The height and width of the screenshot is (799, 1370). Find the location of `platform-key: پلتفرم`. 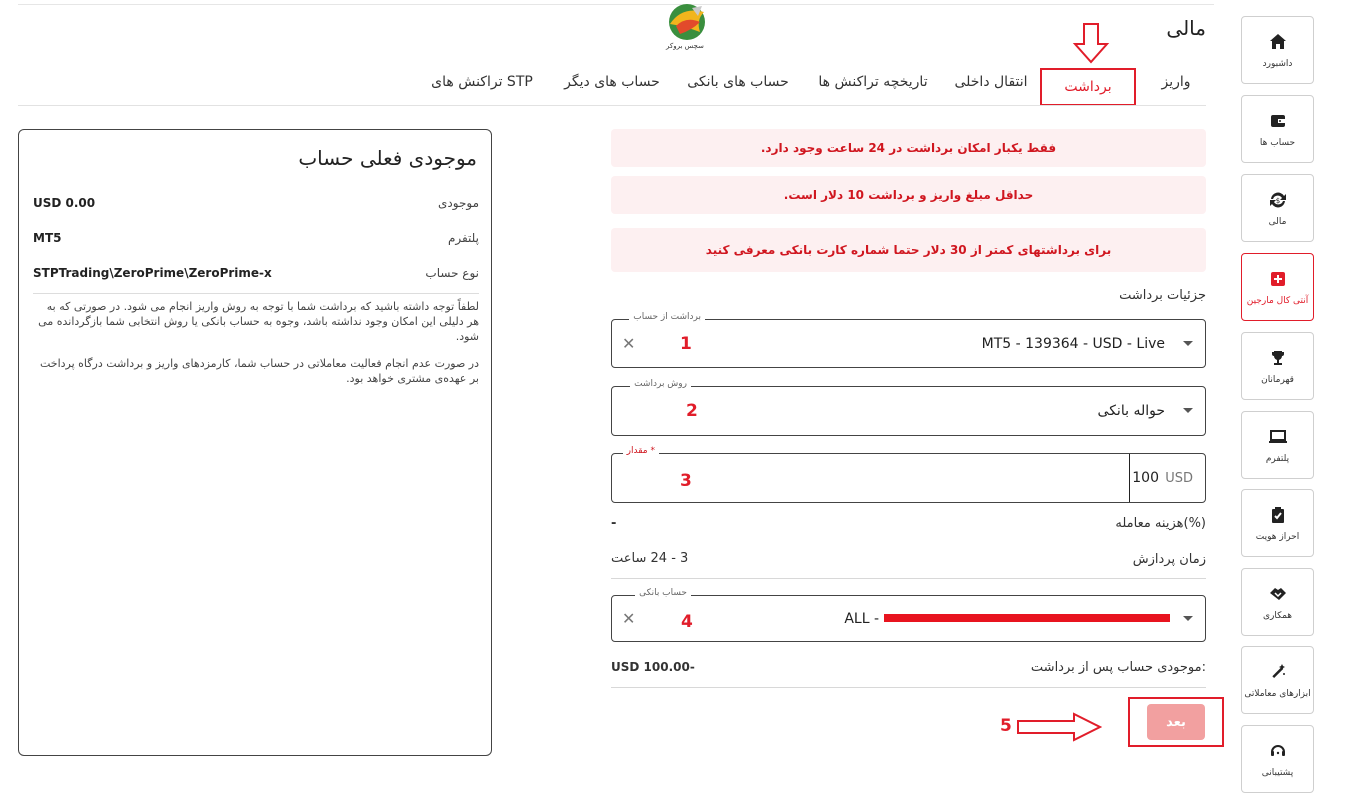

platform-key: پلتفرم is located at coordinates (463, 238).